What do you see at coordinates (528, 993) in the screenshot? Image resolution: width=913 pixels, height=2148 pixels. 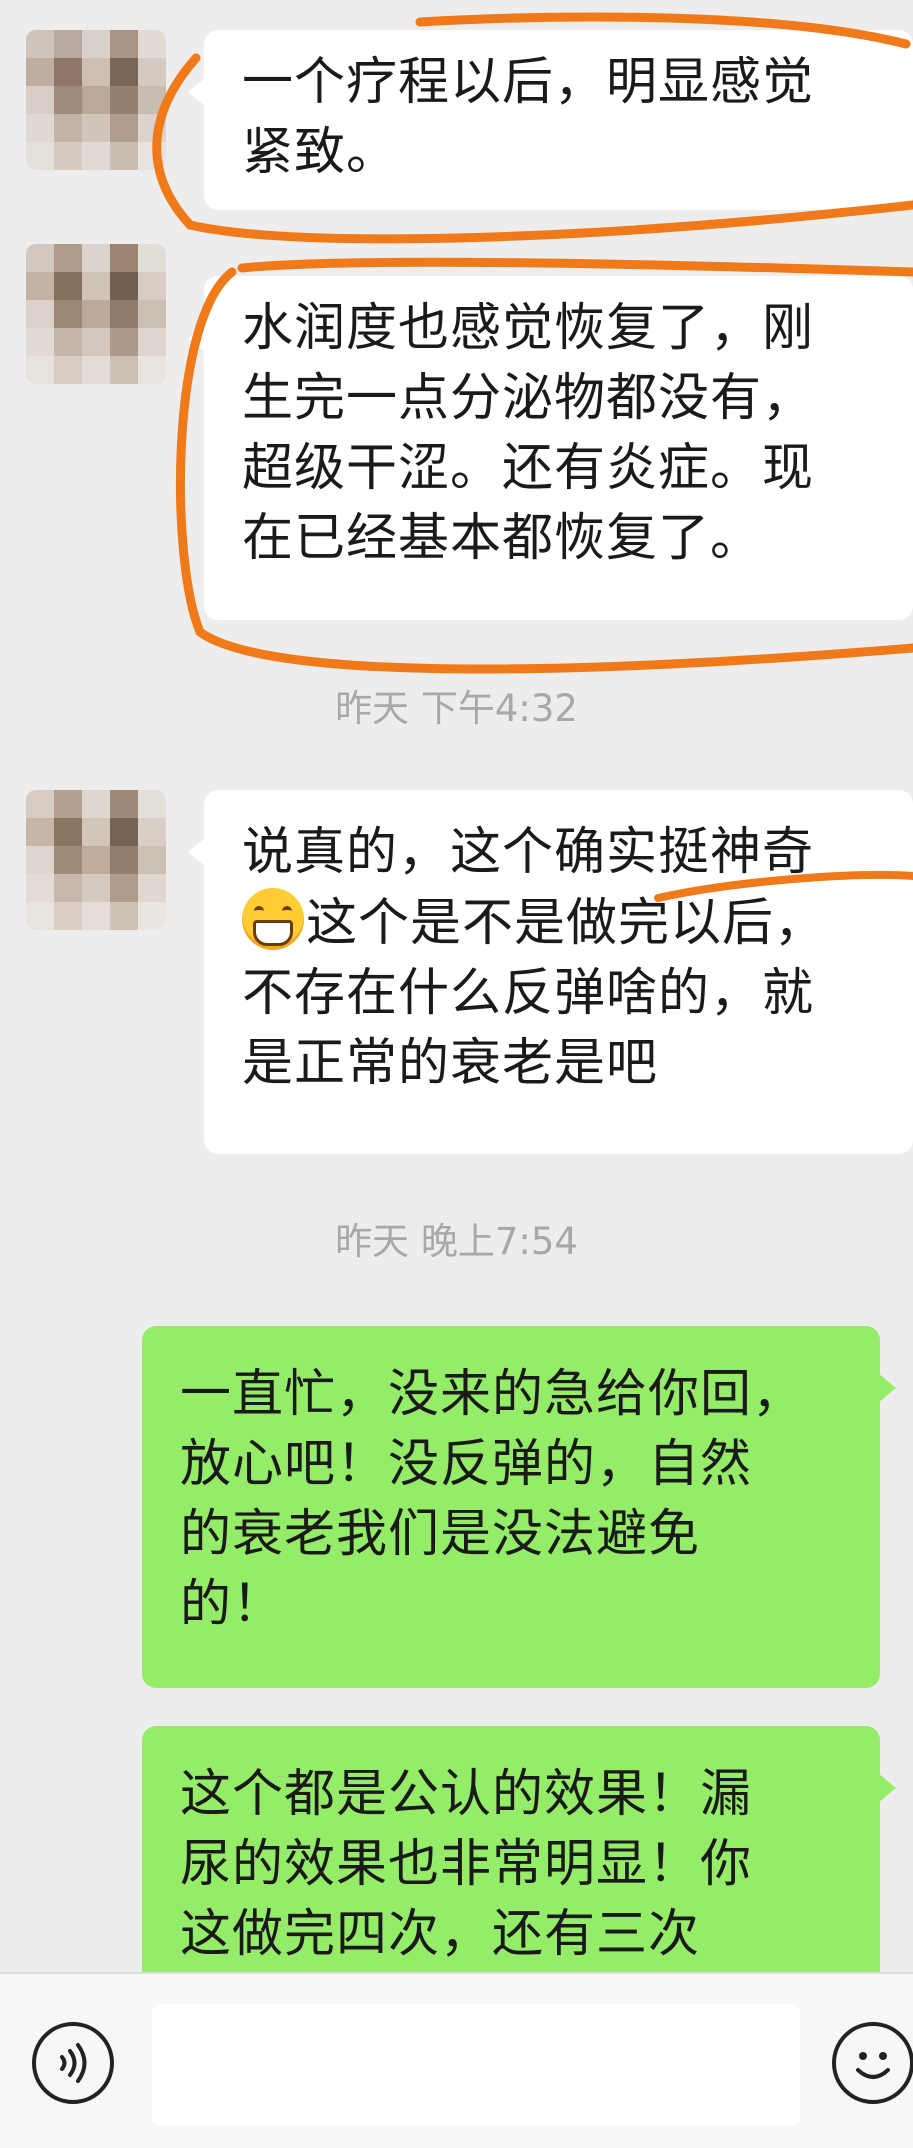 I see `message-line: 不存在什么反弹啥的，就` at bounding box center [528, 993].